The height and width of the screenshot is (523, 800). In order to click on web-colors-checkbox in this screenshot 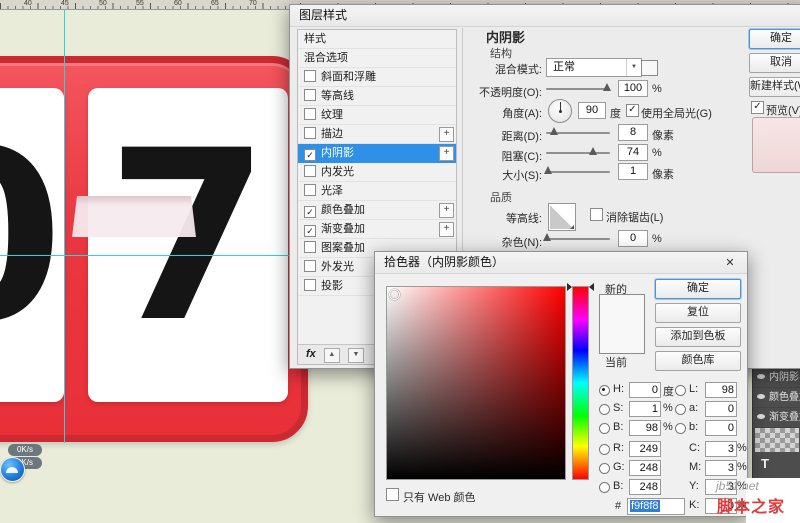, I will do `click(392, 494)`.